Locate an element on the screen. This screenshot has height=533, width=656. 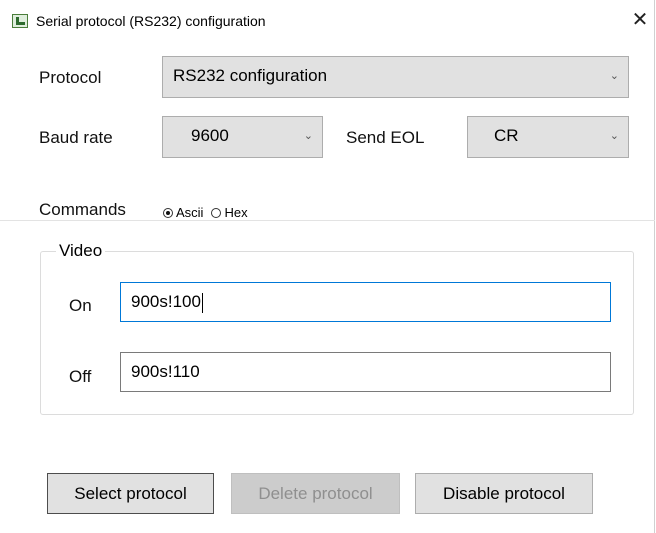
ascii-radio: Ascii is located at coordinates (183, 212).